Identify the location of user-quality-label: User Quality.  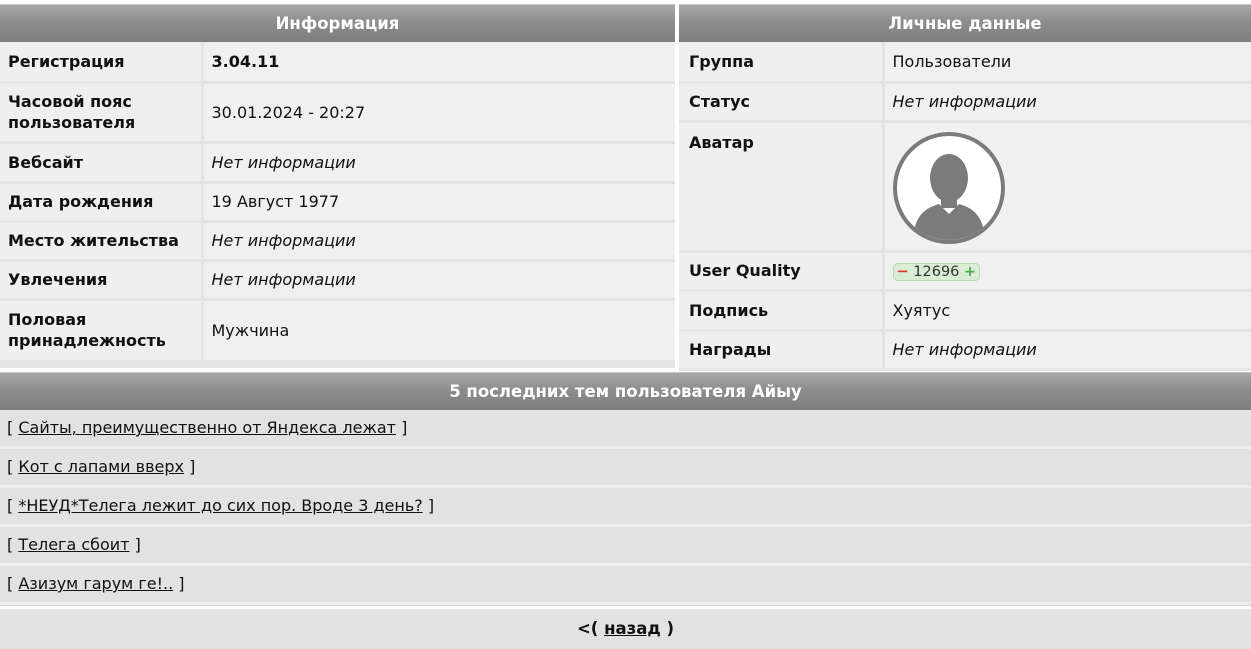
(782, 271).